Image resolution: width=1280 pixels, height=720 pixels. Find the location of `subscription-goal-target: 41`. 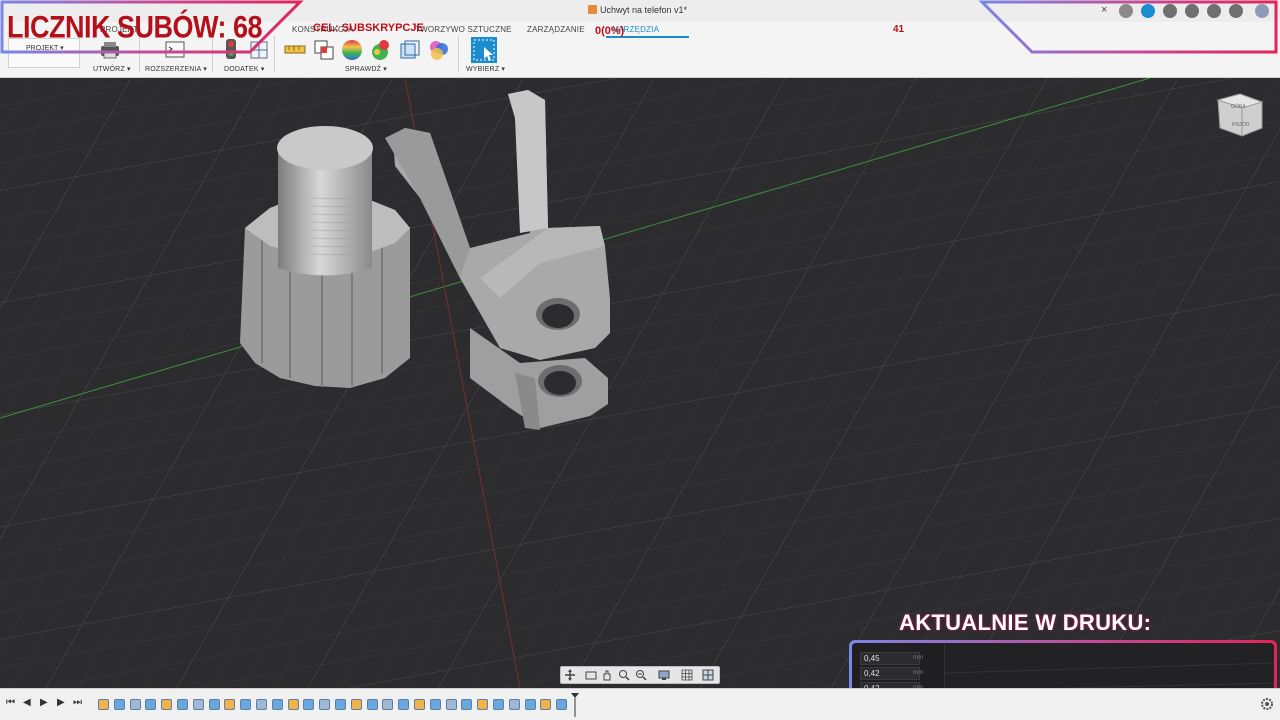

subscription-goal-target: 41 is located at coordinates (899, 29).